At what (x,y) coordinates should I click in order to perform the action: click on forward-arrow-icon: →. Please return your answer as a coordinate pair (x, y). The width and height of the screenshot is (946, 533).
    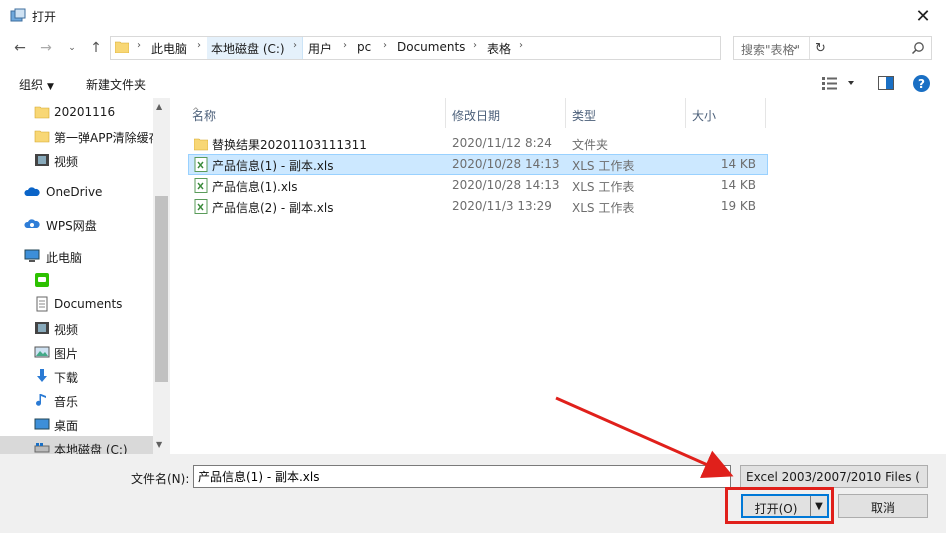
    Looking at the image, I should click on (46, 48).